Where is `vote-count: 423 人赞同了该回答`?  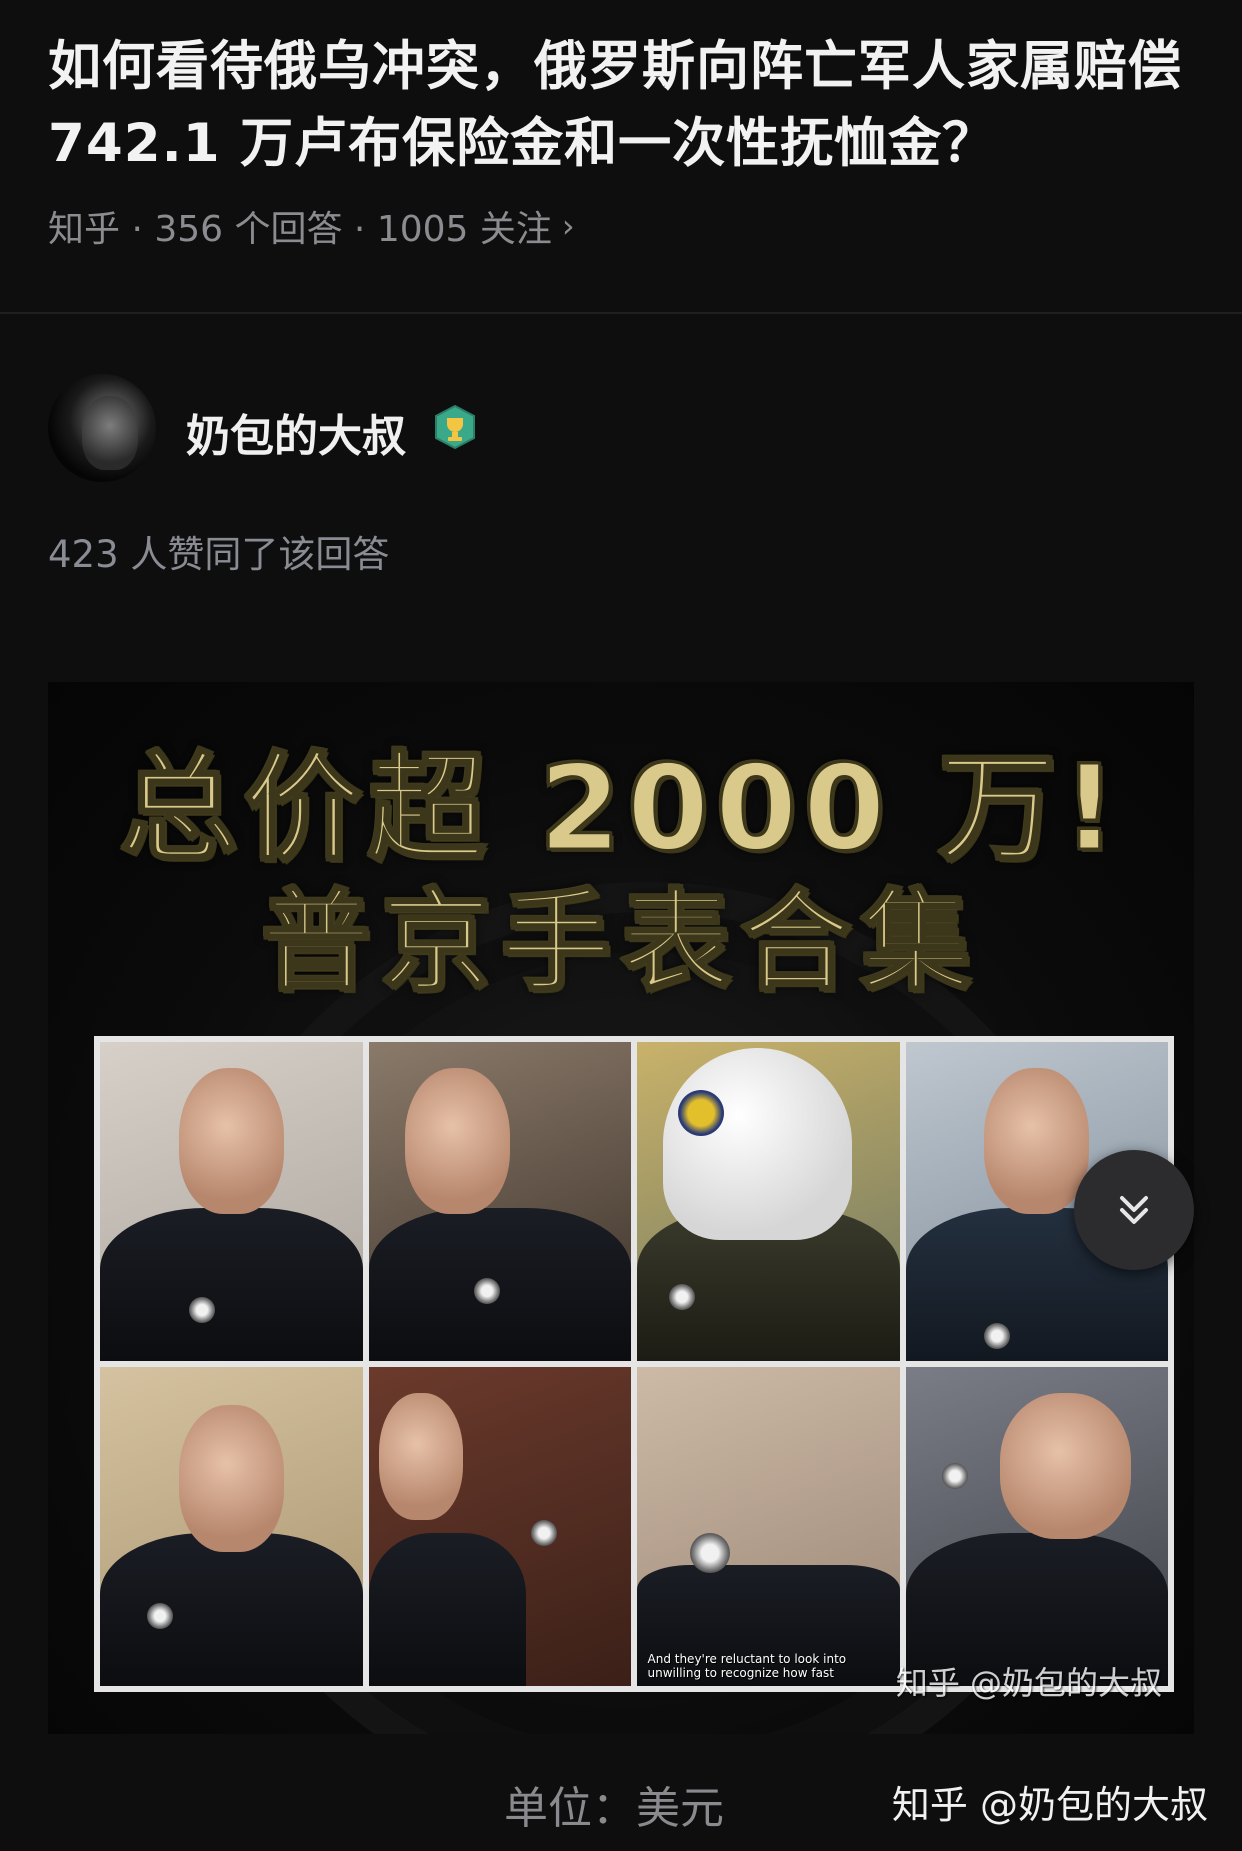 vote-count: 423 人赞同了该回答 is located at coordinates (219, 554).